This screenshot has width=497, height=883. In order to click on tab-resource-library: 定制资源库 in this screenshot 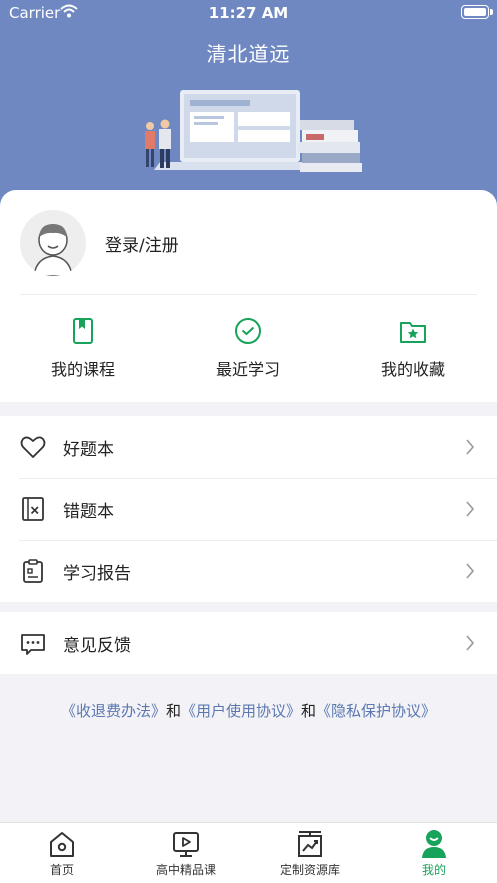, I will do `click(310, 853)`.